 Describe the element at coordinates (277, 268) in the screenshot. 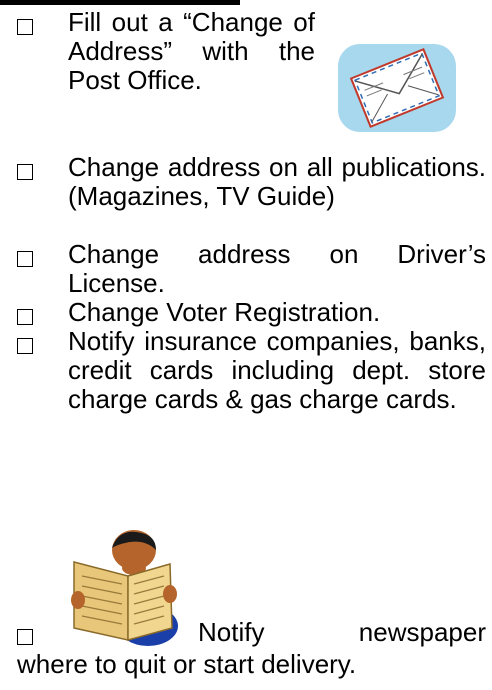

I see `checklist-item-text: Change address on Driver’s License.` at that location.